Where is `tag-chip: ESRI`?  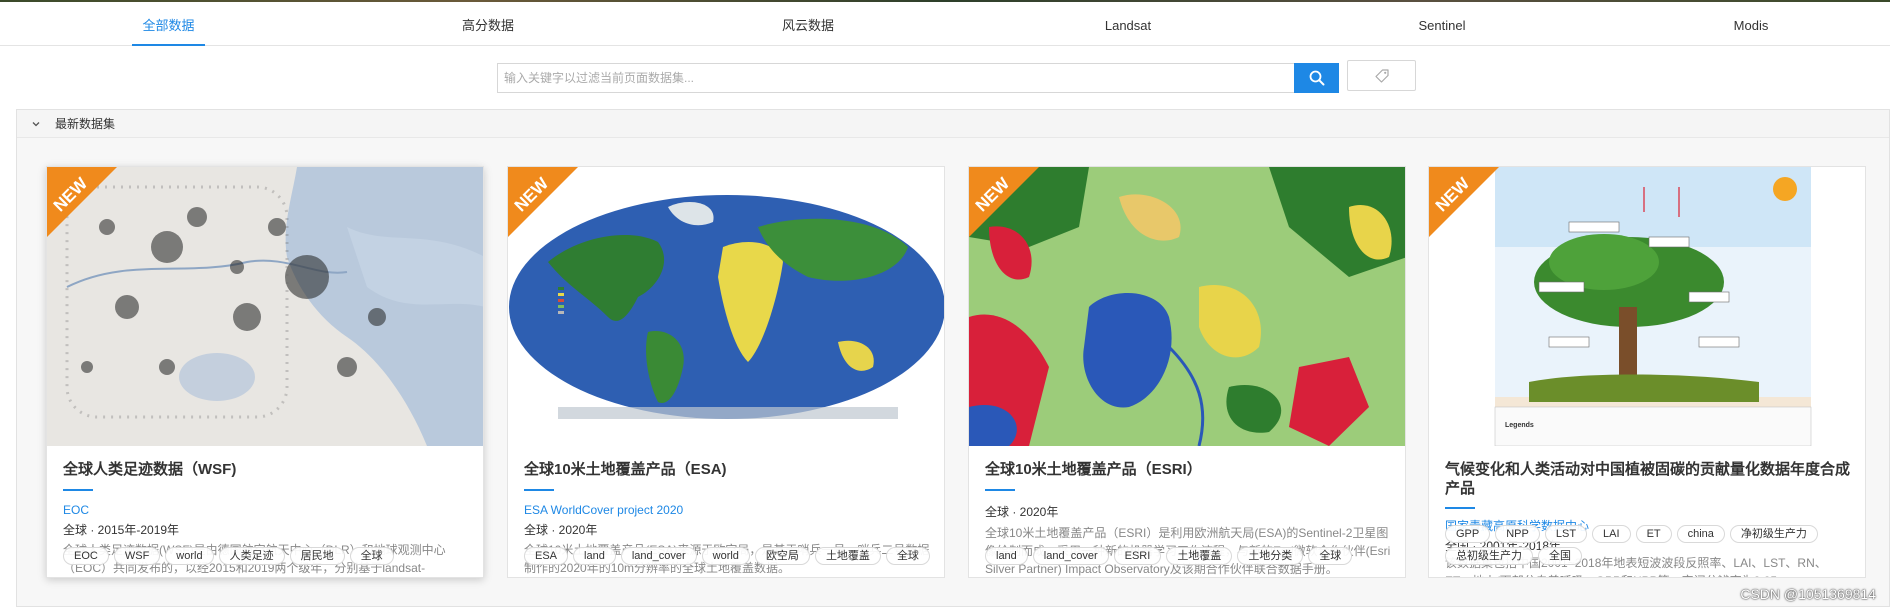
tag-chip: ESRI is located at coordinates (1137, 556).